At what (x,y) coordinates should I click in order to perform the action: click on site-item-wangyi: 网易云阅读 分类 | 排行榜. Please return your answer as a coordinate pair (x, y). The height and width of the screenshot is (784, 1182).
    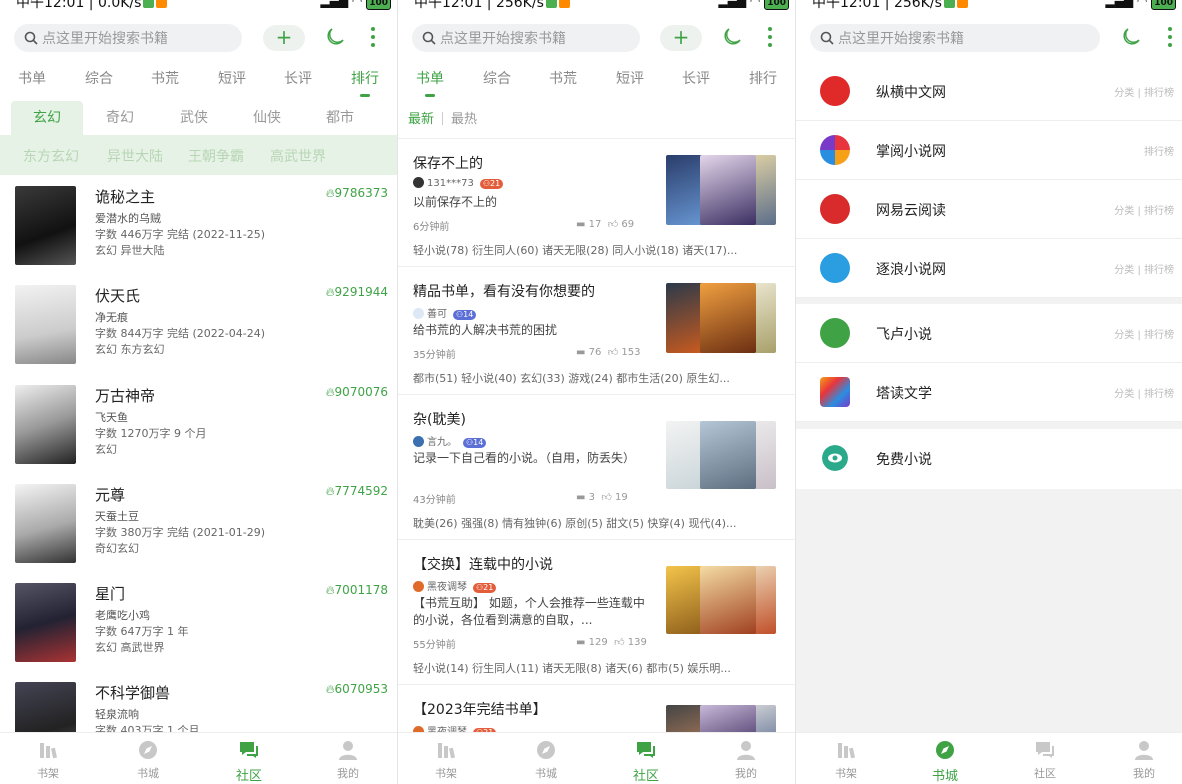
    Looking at the image, I should click on (989, 209).